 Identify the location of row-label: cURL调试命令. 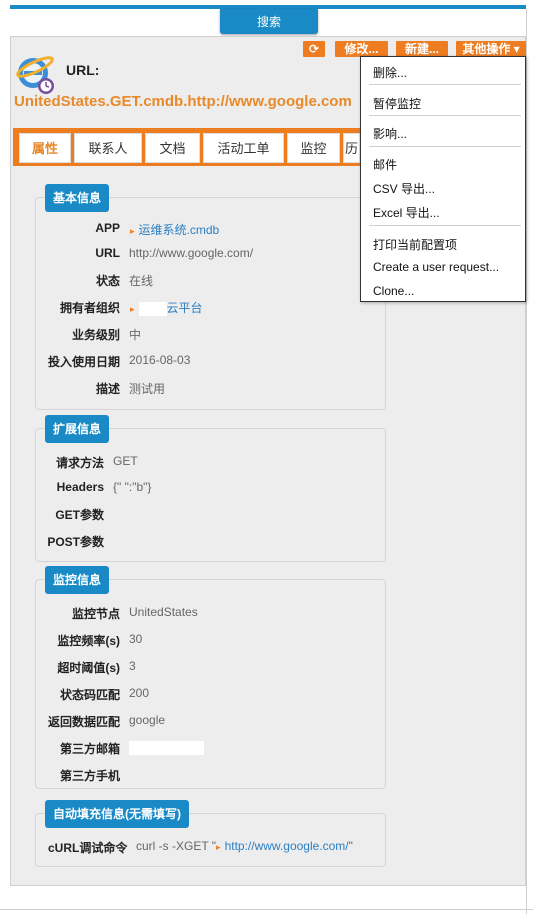
(88, 848).